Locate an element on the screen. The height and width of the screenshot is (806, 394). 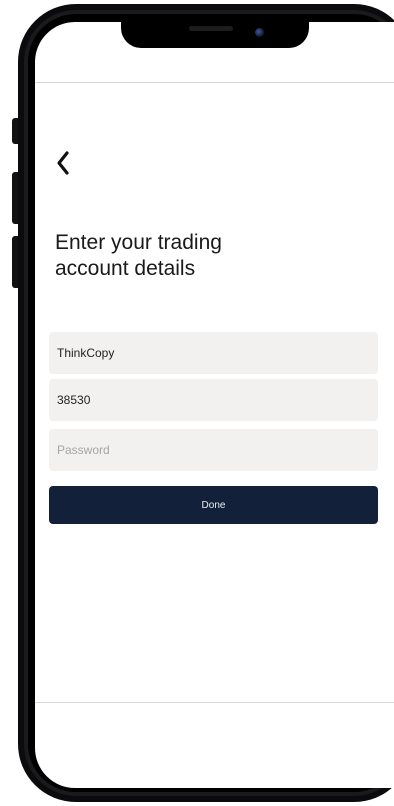
volume-up-button is located at coordinates (15, 198).